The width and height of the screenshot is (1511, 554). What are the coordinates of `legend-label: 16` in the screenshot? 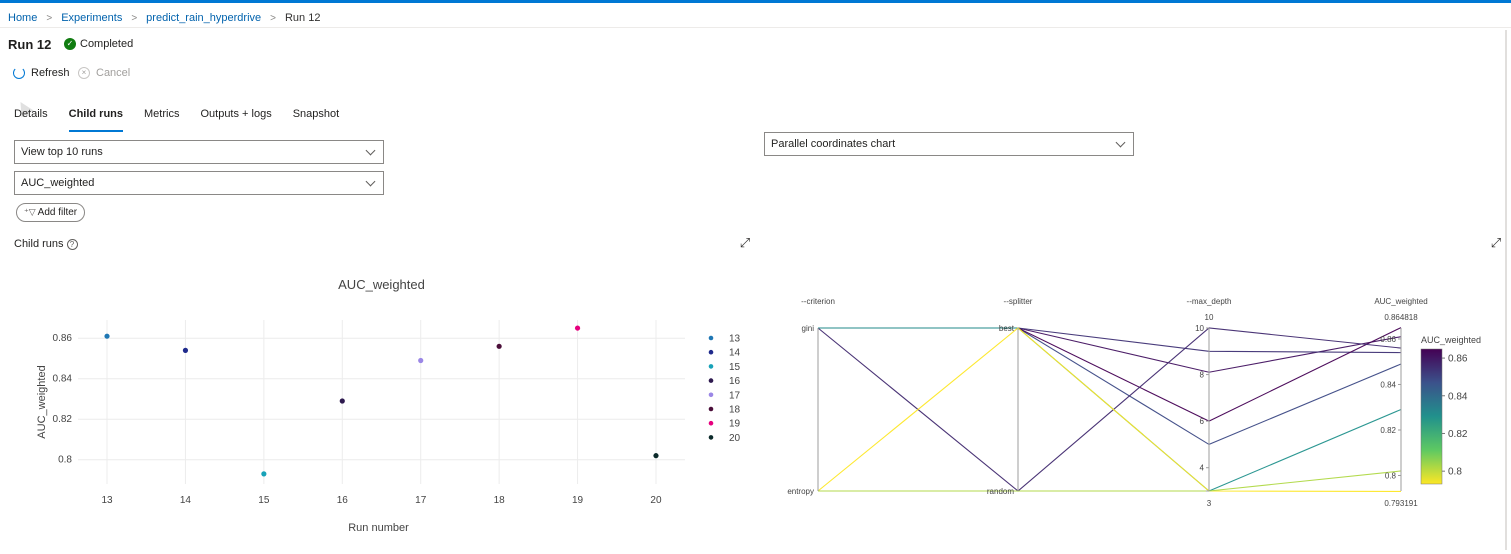 It's located at (735, 381).